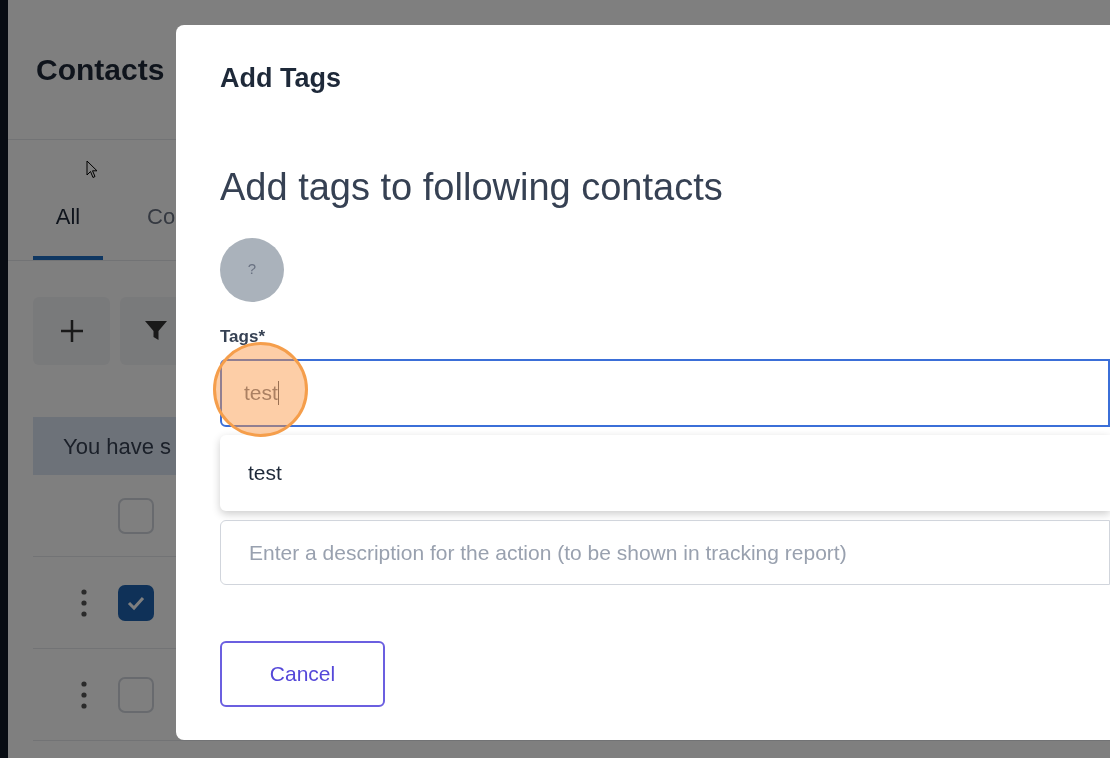 This screenshot has width=1110, height=758. Describe the element at coordinates (280, 78) in the screenshot. I see `dialog-title: Add Tags` at that location.